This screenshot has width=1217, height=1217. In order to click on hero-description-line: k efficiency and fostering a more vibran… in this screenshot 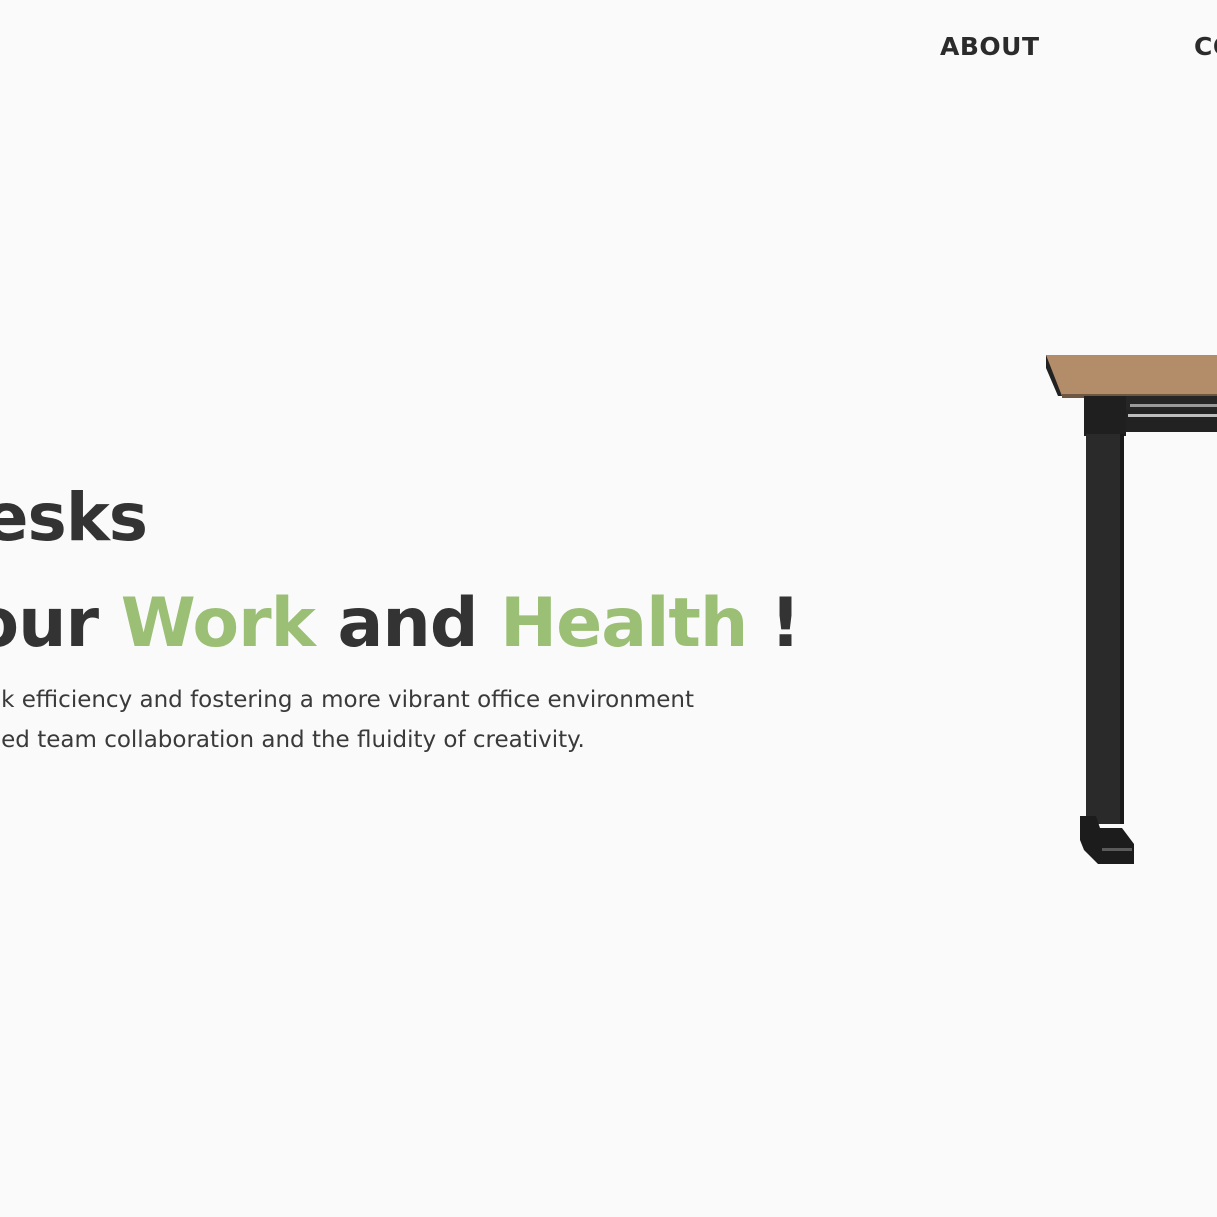, I will do `click(347, 700)`.